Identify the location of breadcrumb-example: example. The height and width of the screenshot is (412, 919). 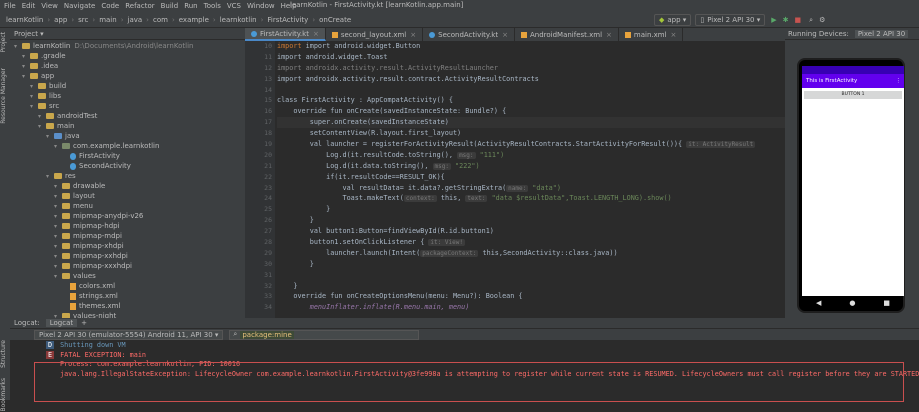
(194, 20).